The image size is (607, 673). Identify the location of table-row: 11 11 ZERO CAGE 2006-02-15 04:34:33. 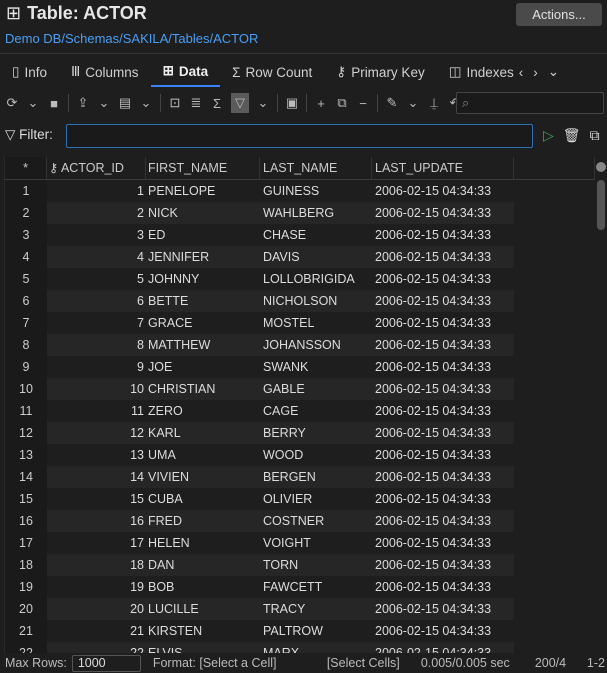
(300, 411).